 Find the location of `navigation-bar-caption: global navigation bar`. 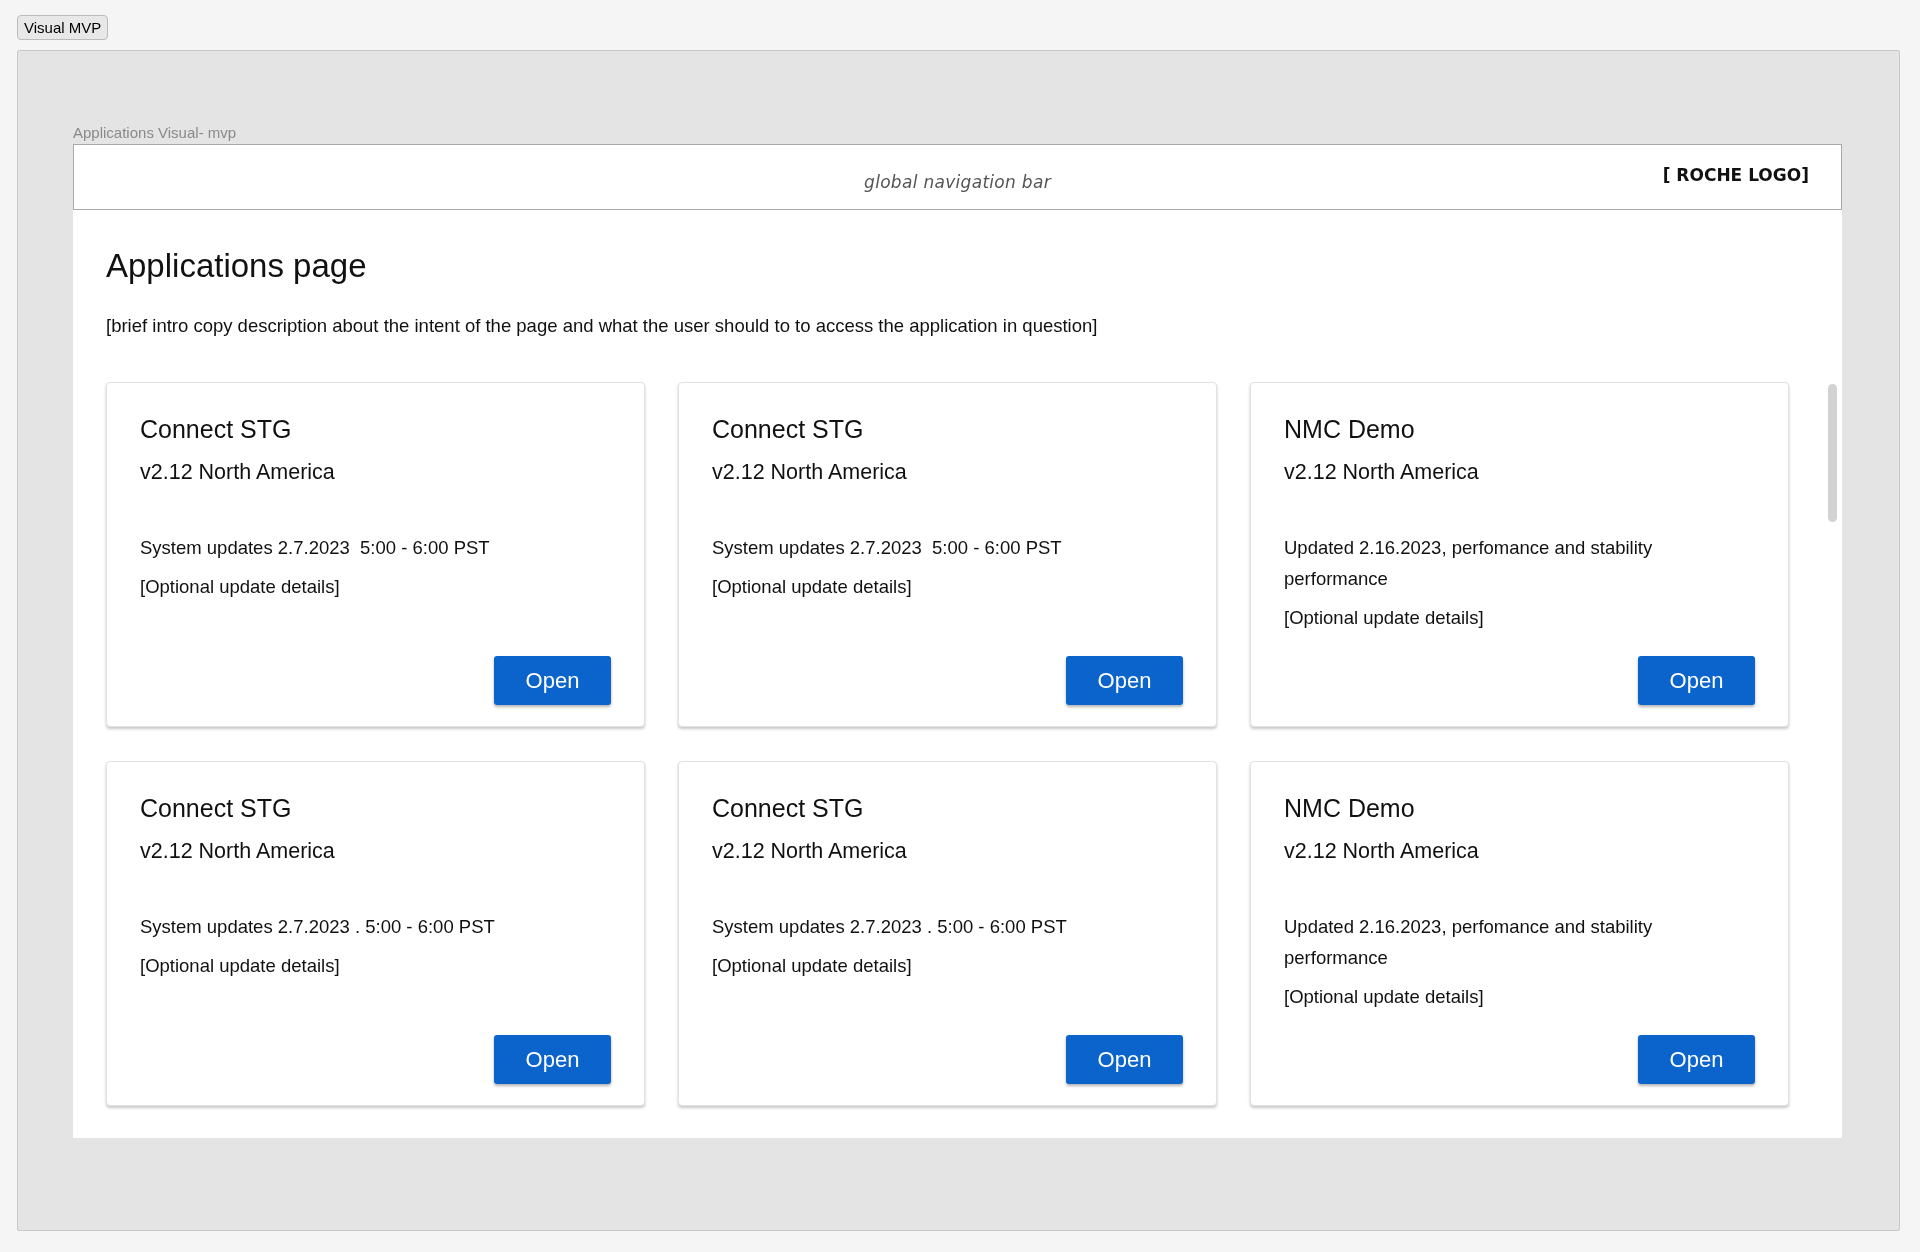

navigation-bar-caption: global navigation bar is located at coordinates (957, 182).